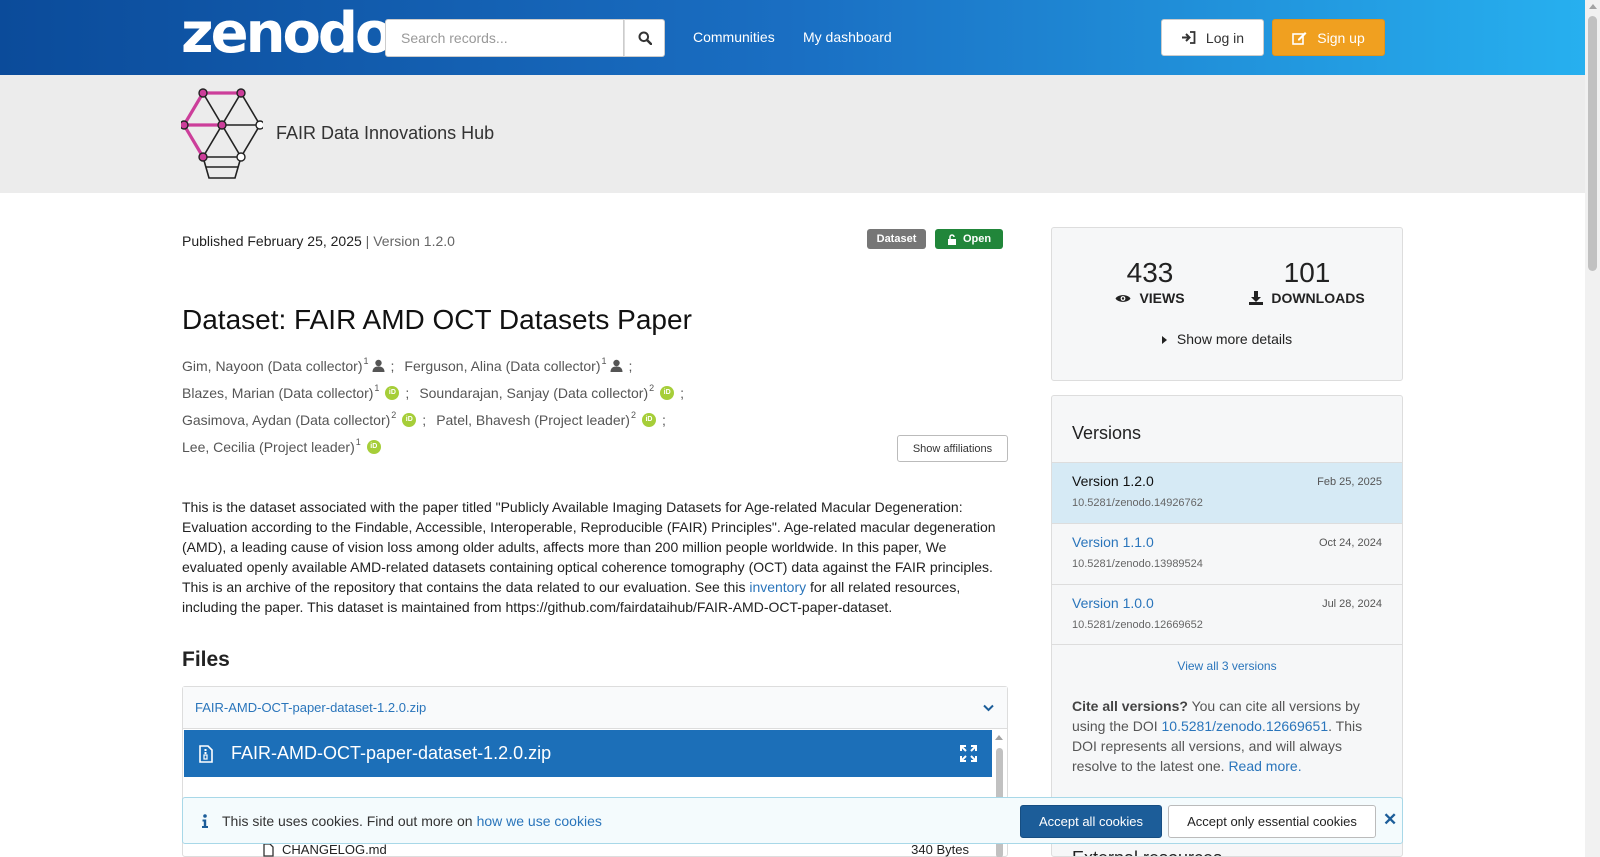 The height and width of the screenshot is (857, 1600). Describe the element at coordinates (222, 133) in the screenshot. I see `community-logo` at that location.